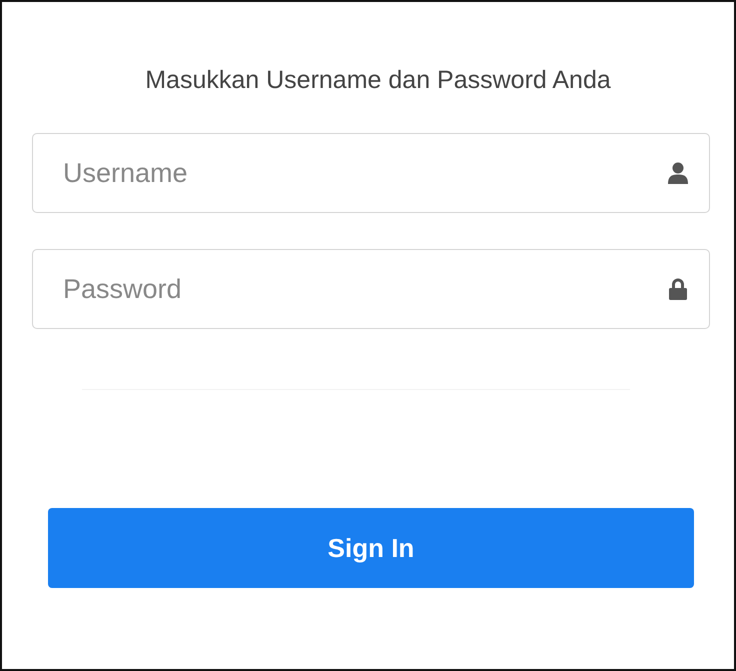 This screenshot has height=671, width=736. What do you see at coordinates (371, 548) in the screenshot?
I see `sign-in-button: Sign In` at bounding box center [371, 548].